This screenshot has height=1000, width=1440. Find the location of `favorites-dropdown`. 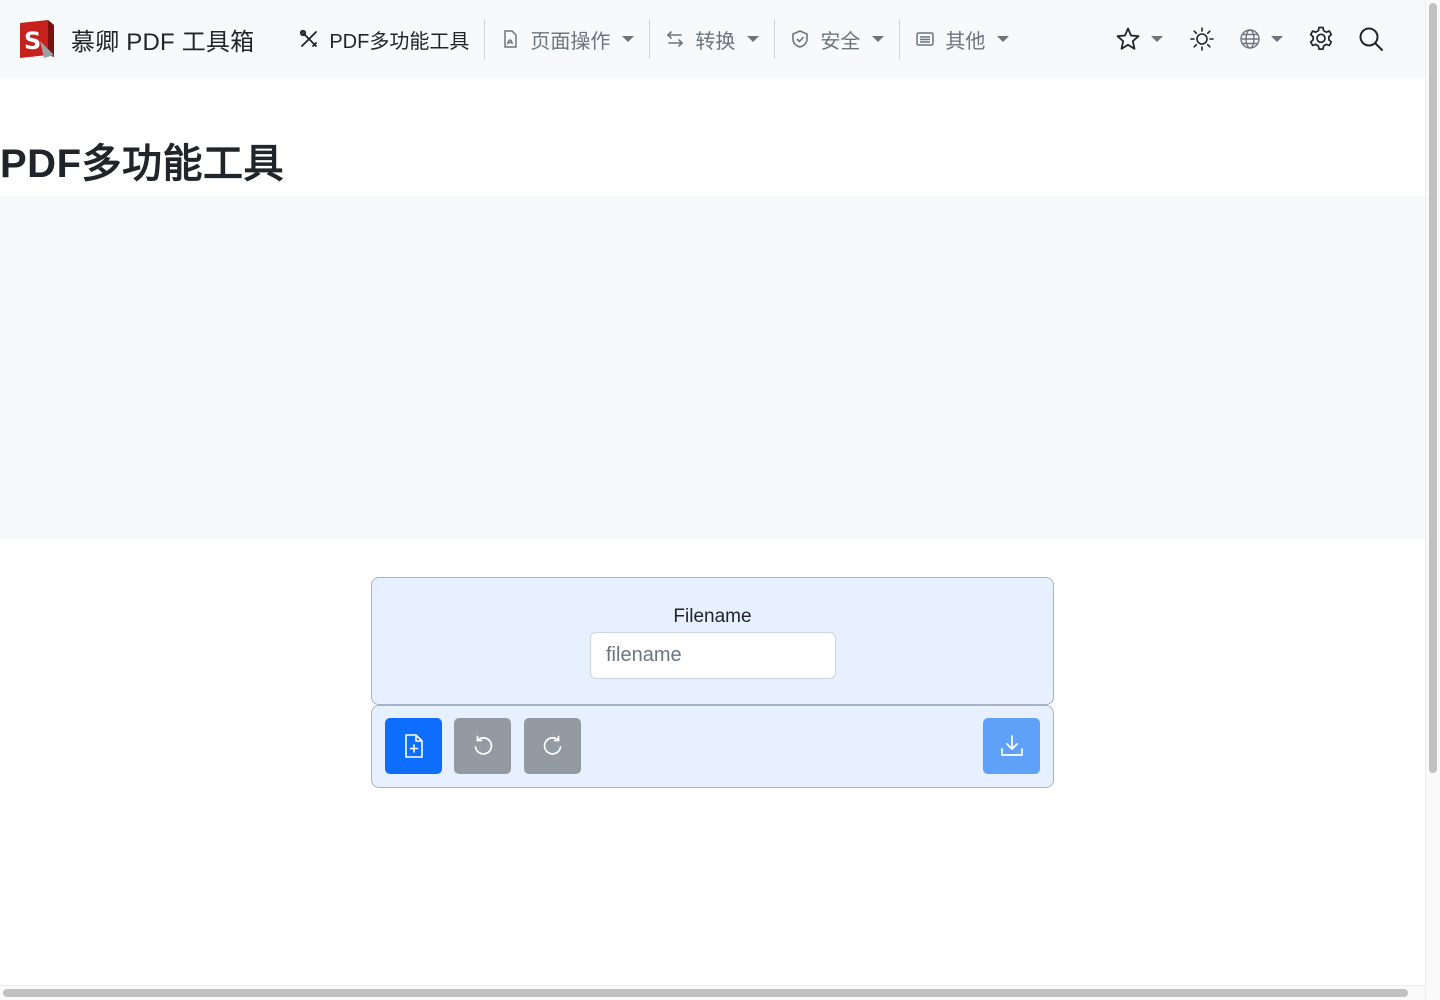

favorites-dropdown is located at coordinates (1139, 39).